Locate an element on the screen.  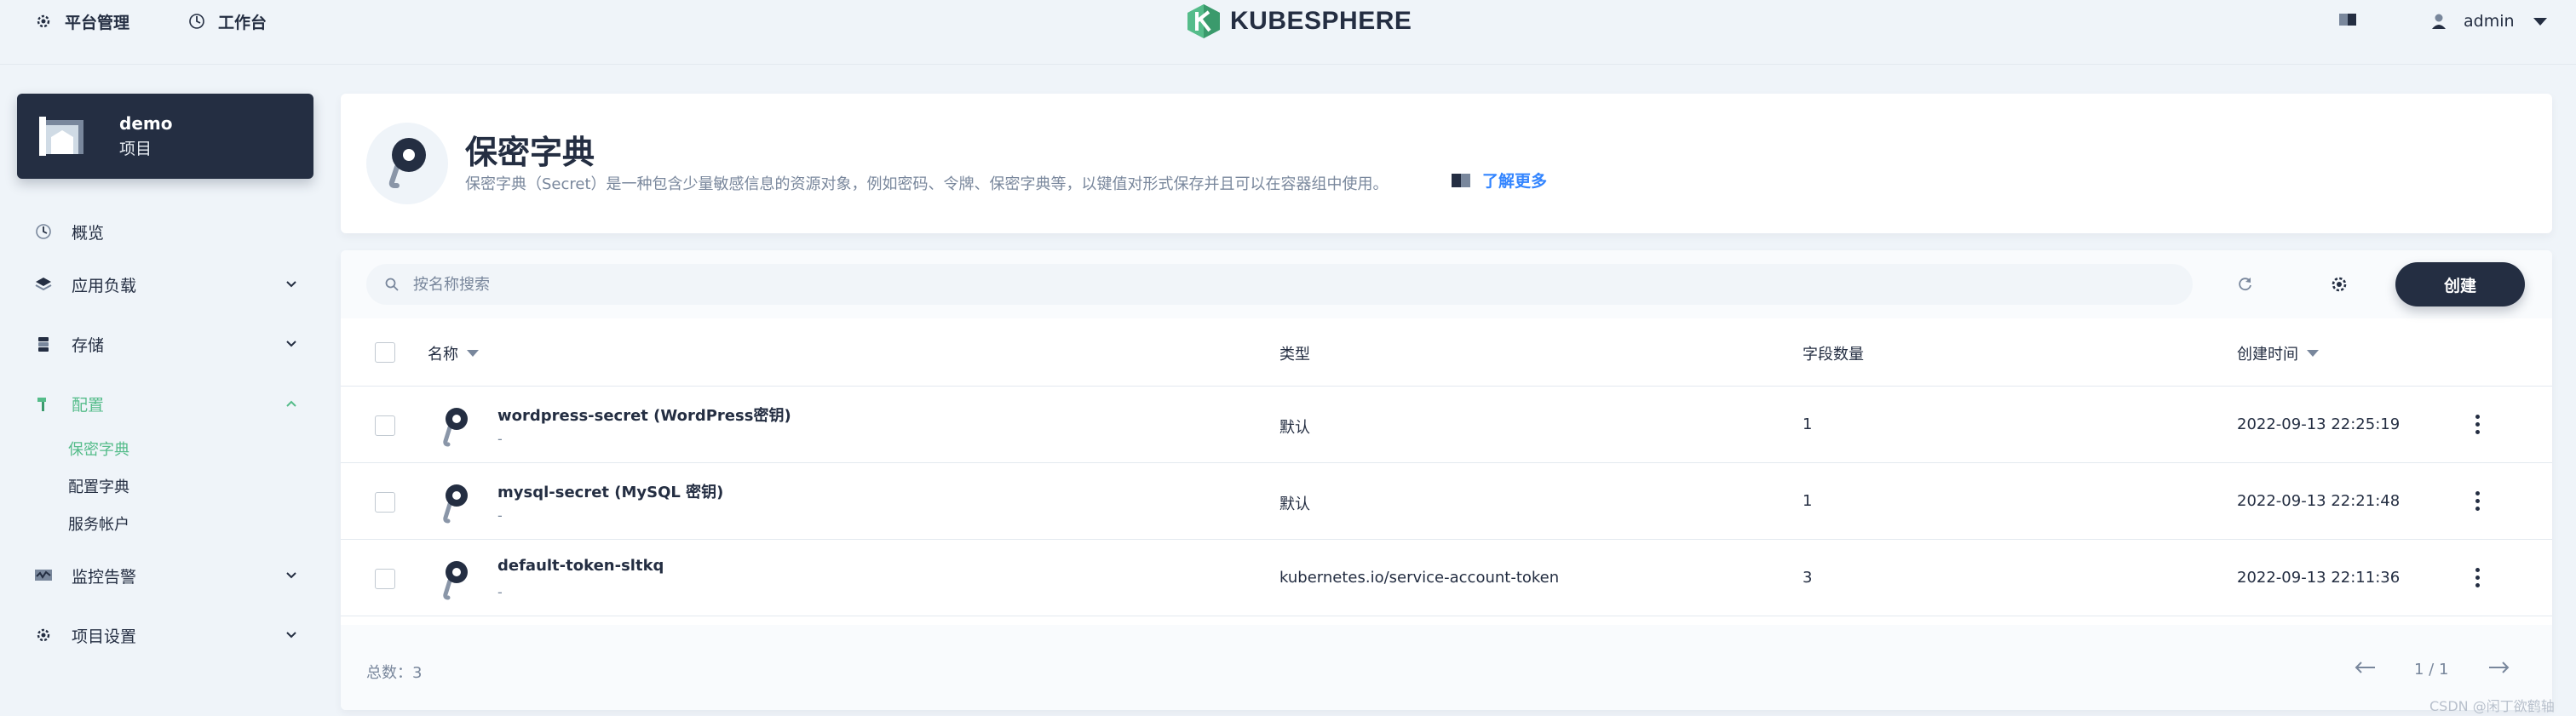
secret-key-icon is located at coordinates (407, 163).